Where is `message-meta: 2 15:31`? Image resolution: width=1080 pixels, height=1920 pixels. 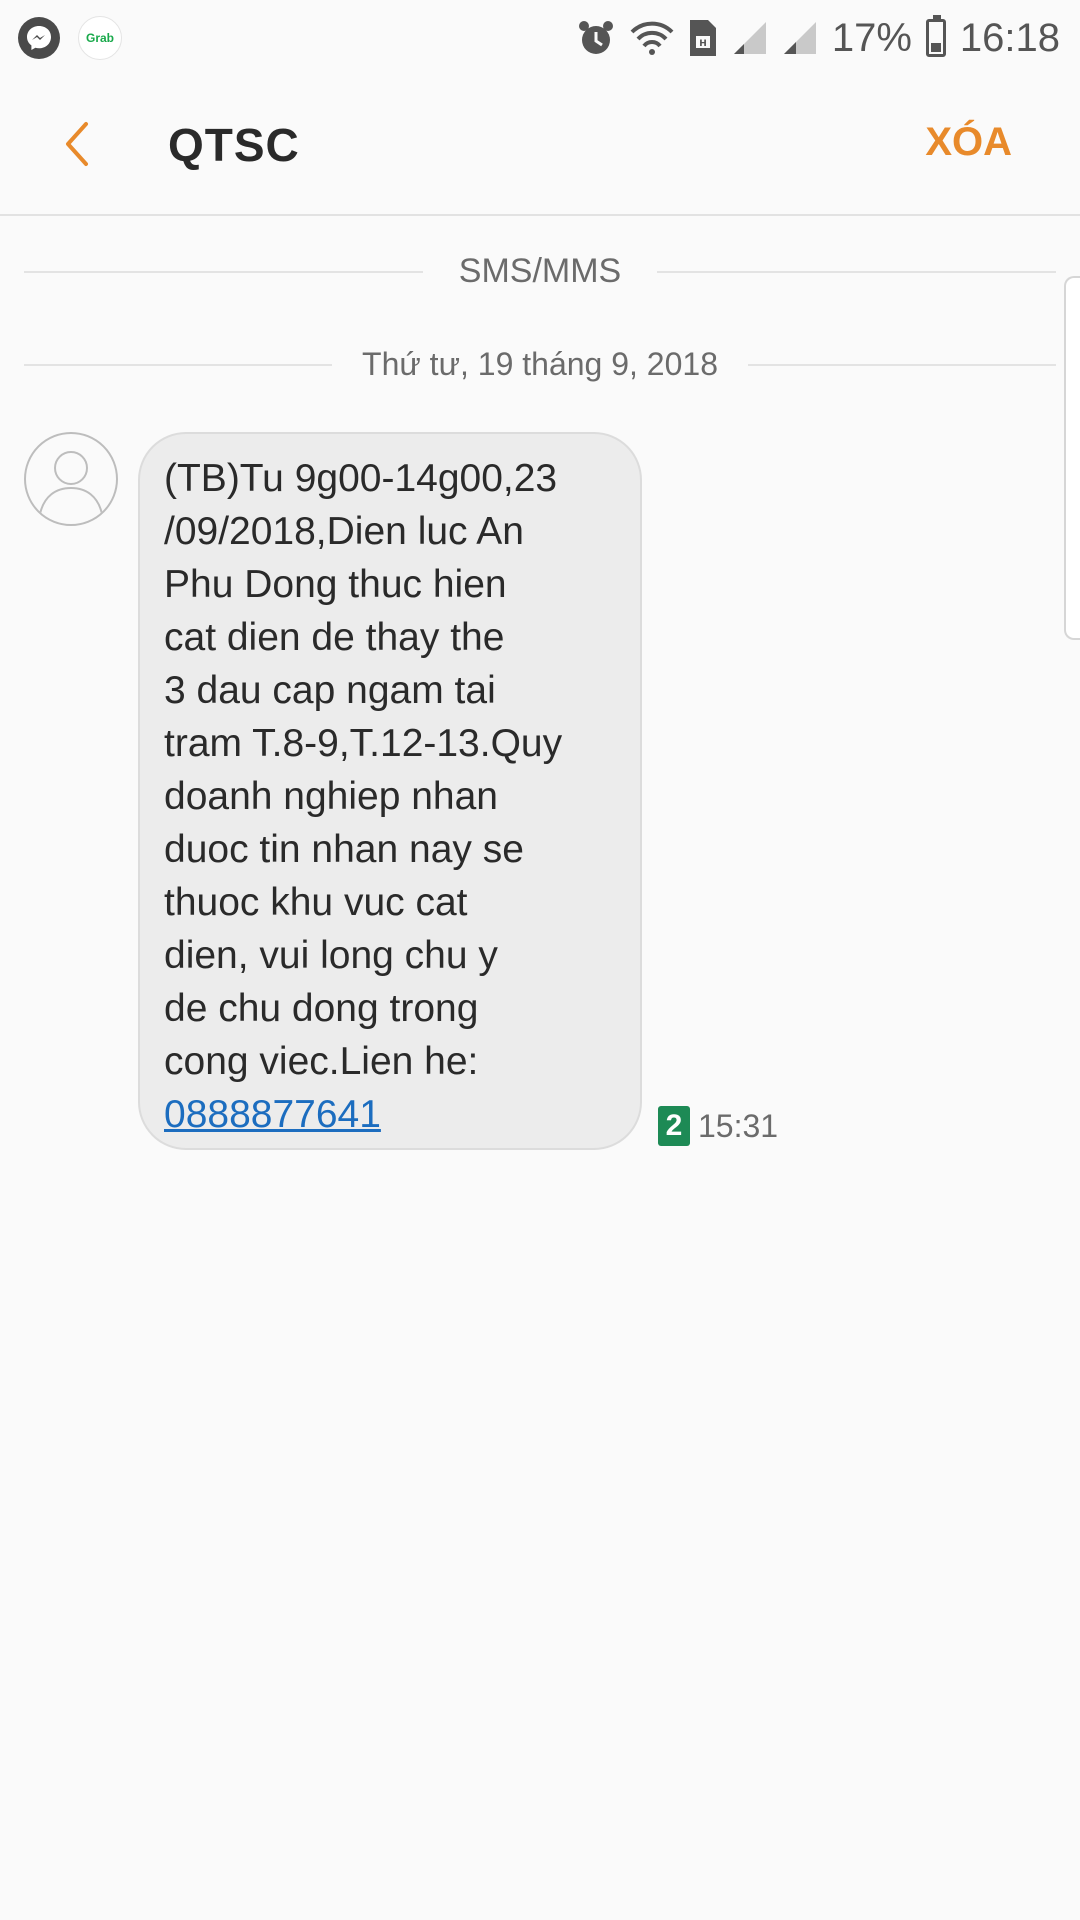
message-meta: 2 15:31 is located at coordinates (718, 1126).